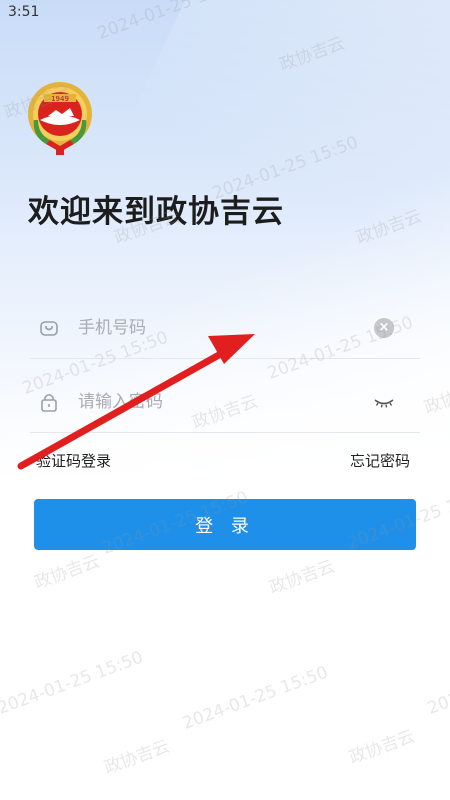 Image resolution: width=450 pixels, height=800 pixels. I want to click on phone-input, so click(218, 328).